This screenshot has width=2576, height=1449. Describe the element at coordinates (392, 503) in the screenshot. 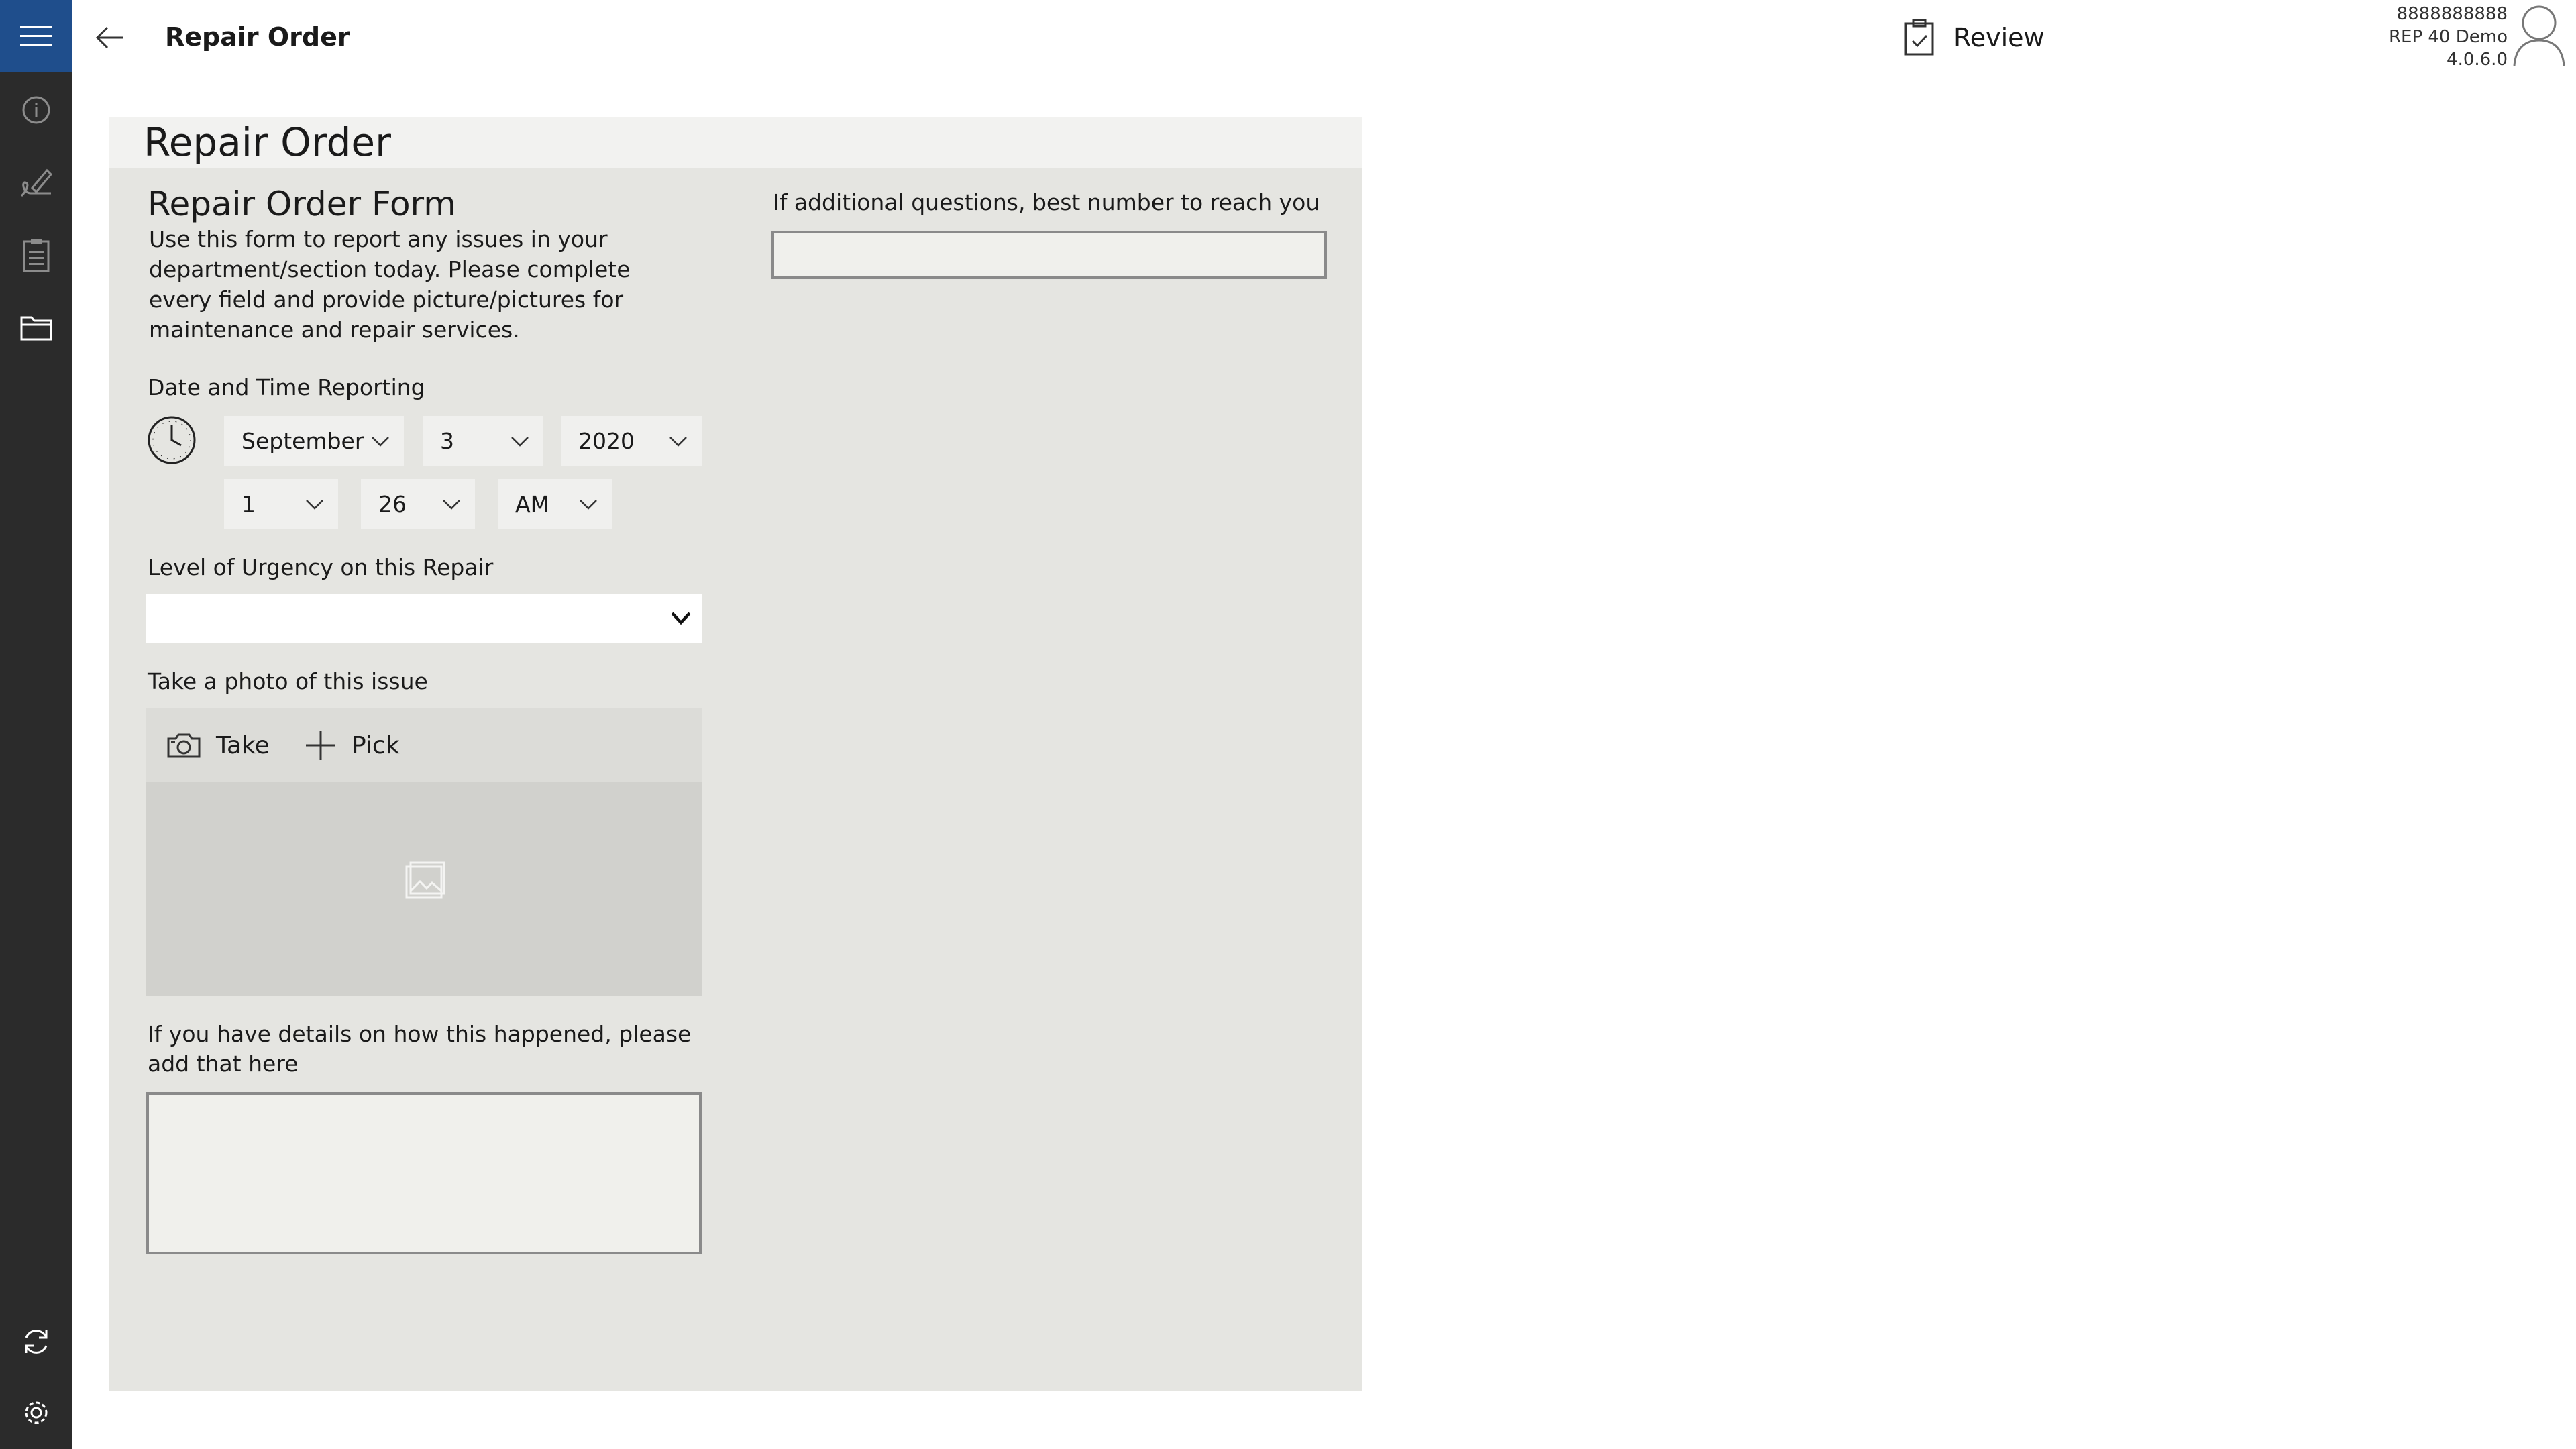

I see `minute-value: 26` at that location.